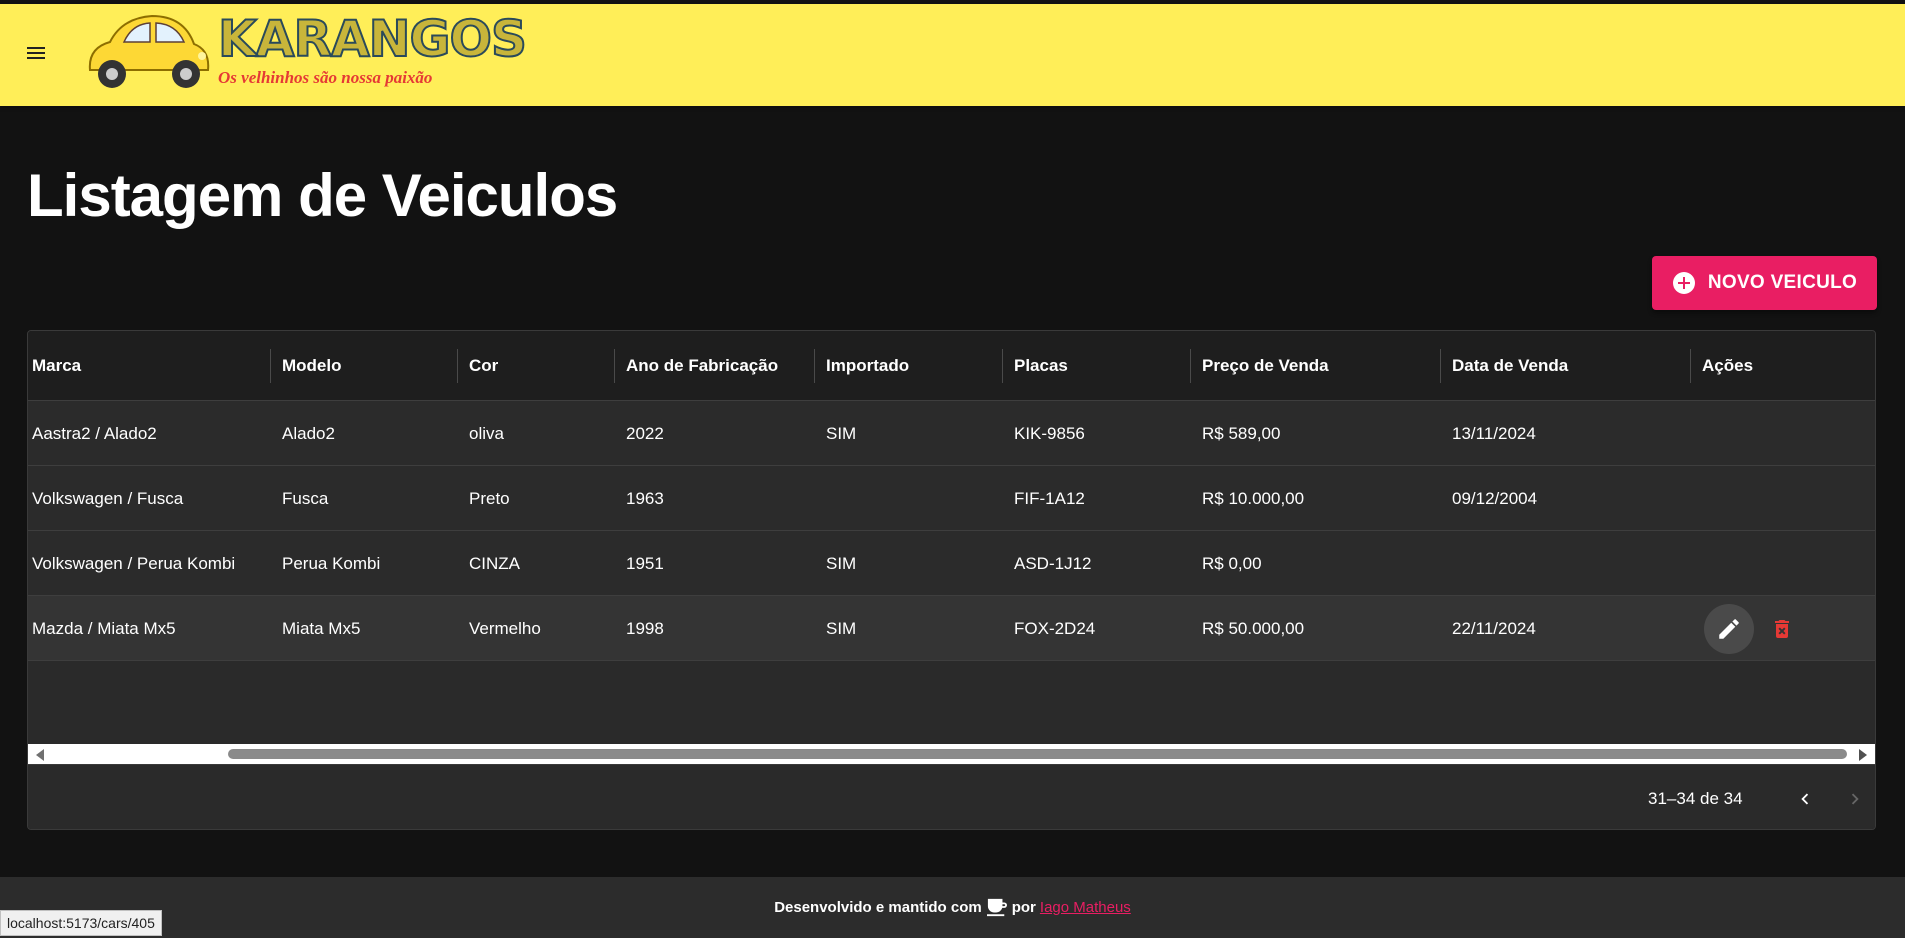 The image size is (1905, 938). Describe the element at coordinates (1494, 433) in the screenshot. I see `cell-data: 13/11/2024` at that location.